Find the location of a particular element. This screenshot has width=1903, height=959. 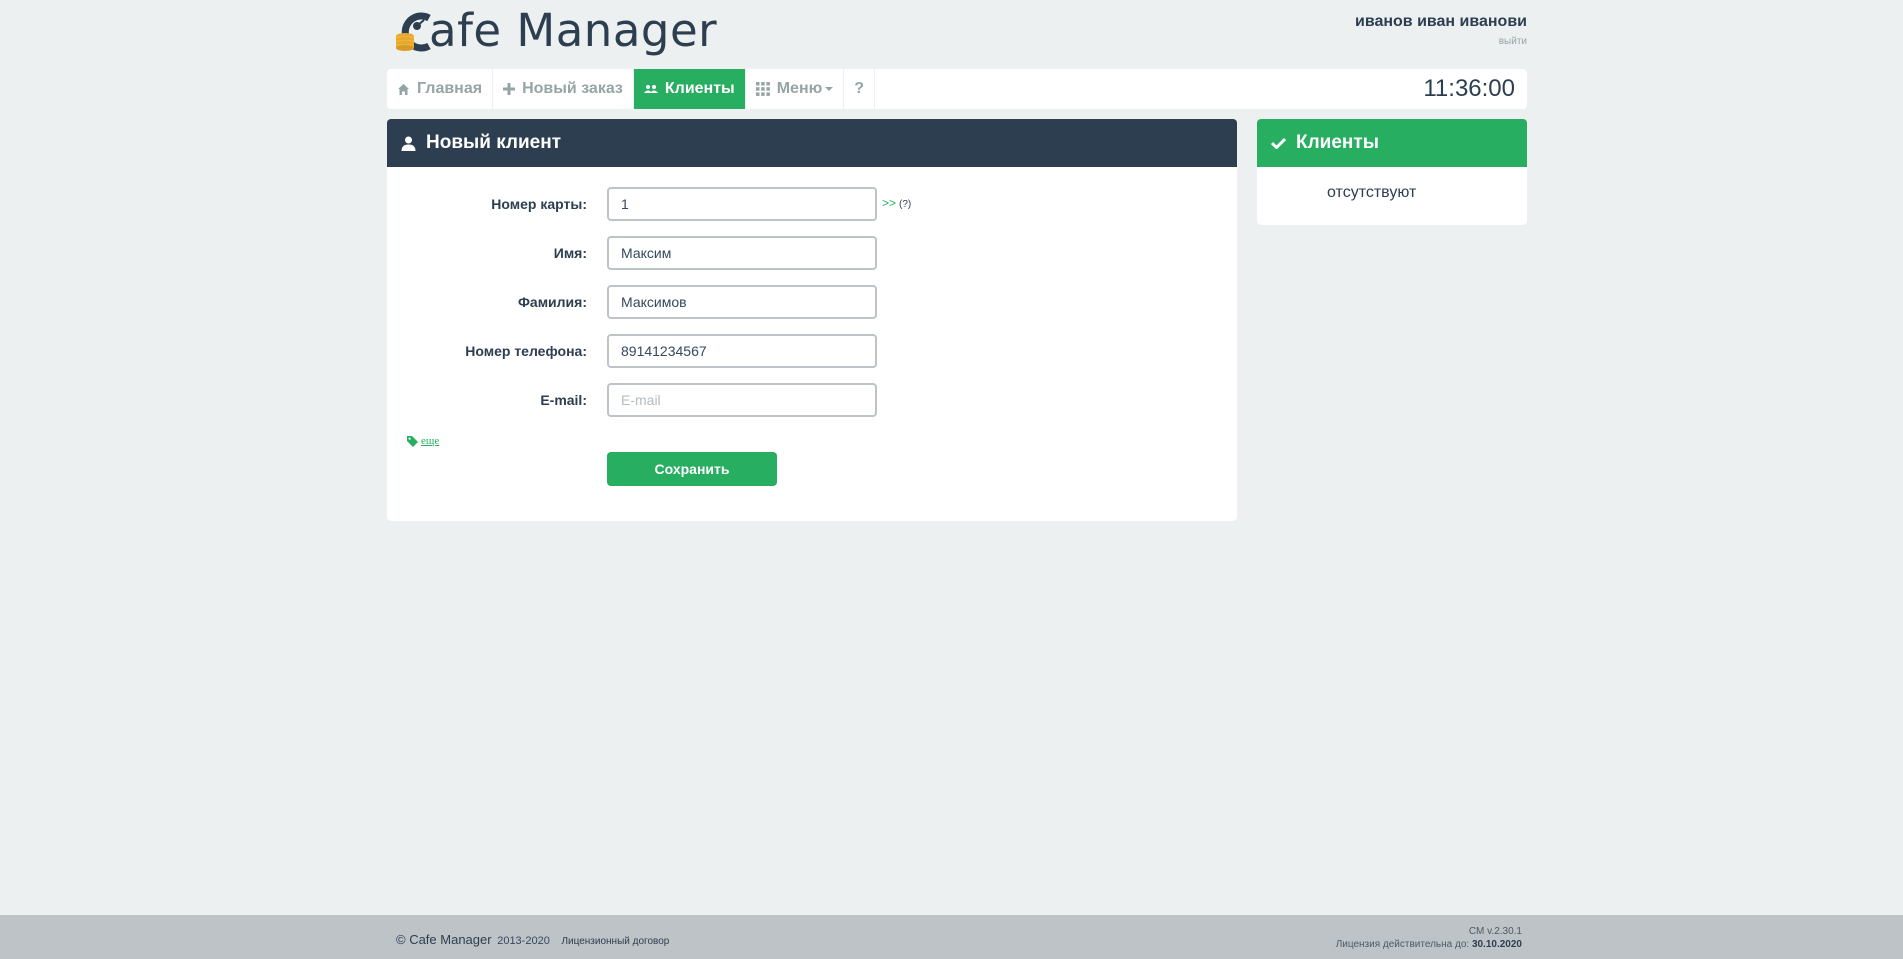

clock: 11:36:00 is located at coordinates (1469, 88).